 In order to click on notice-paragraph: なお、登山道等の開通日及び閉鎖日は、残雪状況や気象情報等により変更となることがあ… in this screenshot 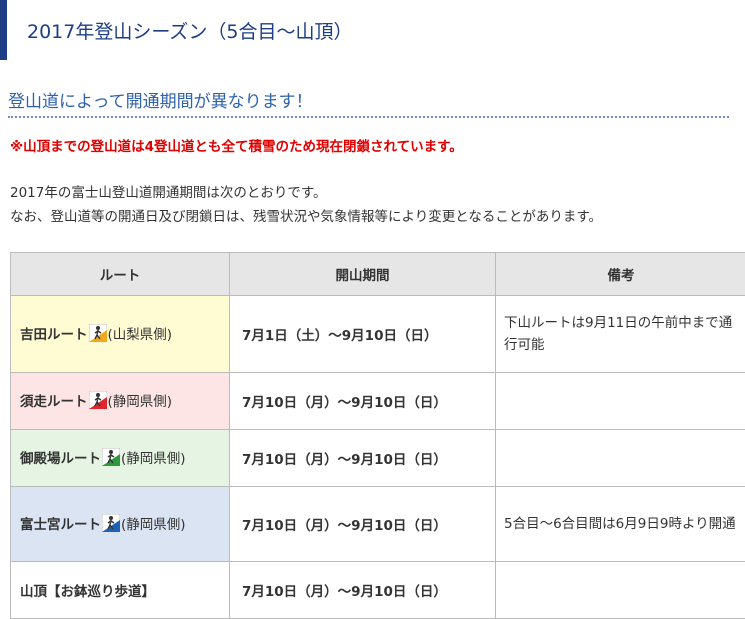, I will do `click(306, 215)`.